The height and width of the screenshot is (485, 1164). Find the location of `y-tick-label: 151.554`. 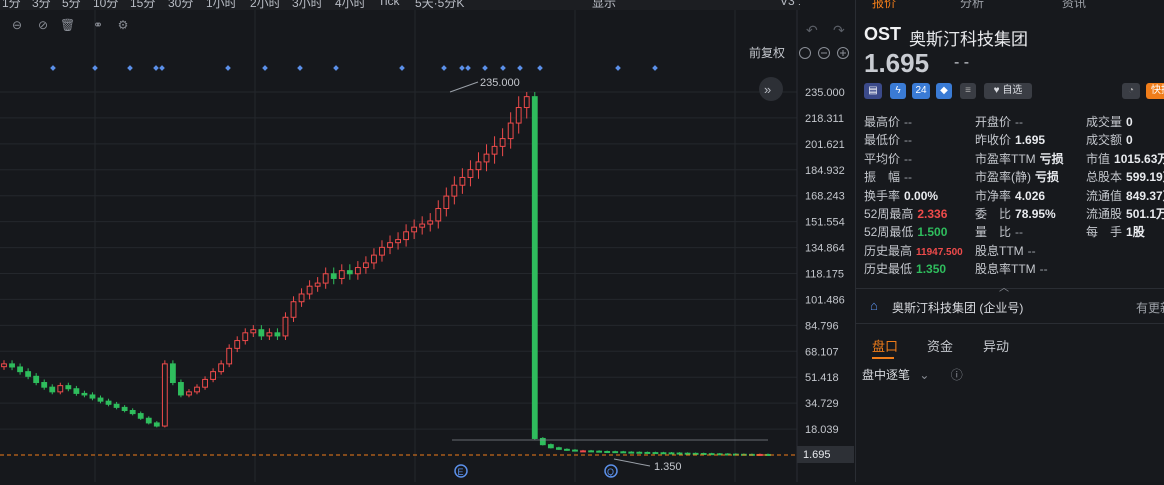

y-tick-label: 151.554 is located at coordinates (825, 223).